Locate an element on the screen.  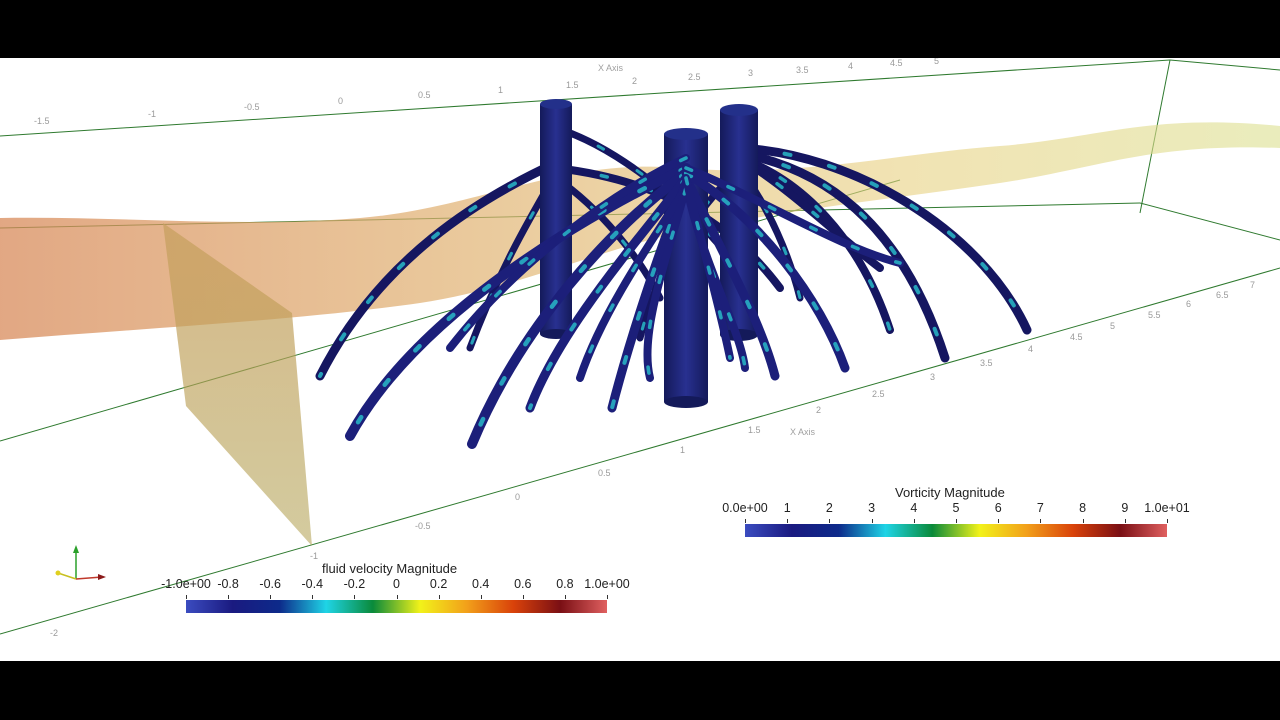
bottom-letterbox is located at coordinates (640, 690).